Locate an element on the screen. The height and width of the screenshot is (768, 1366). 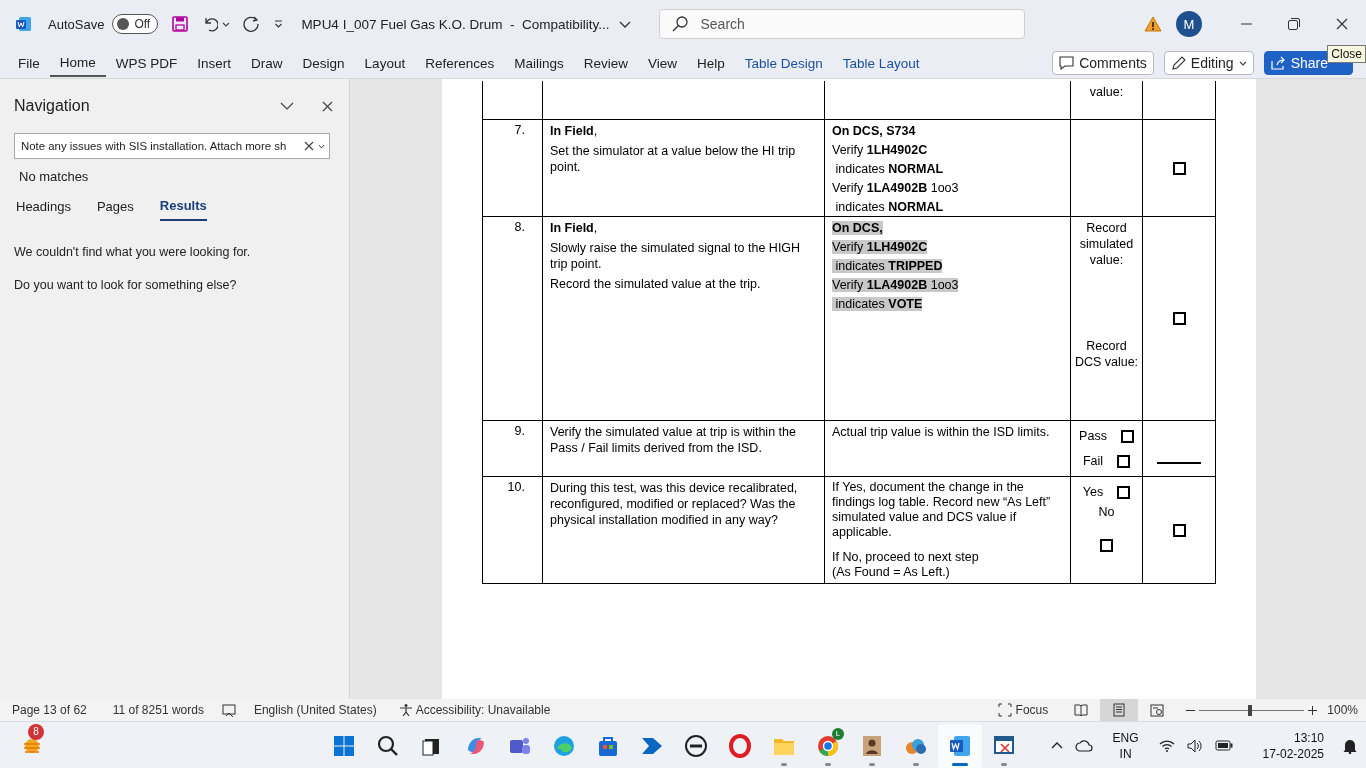
step-text: During this test, was this device recalibrated, reconfigured, modified or replaced? Was the physical installation modified in any way? is located at coordinates (674, 504).